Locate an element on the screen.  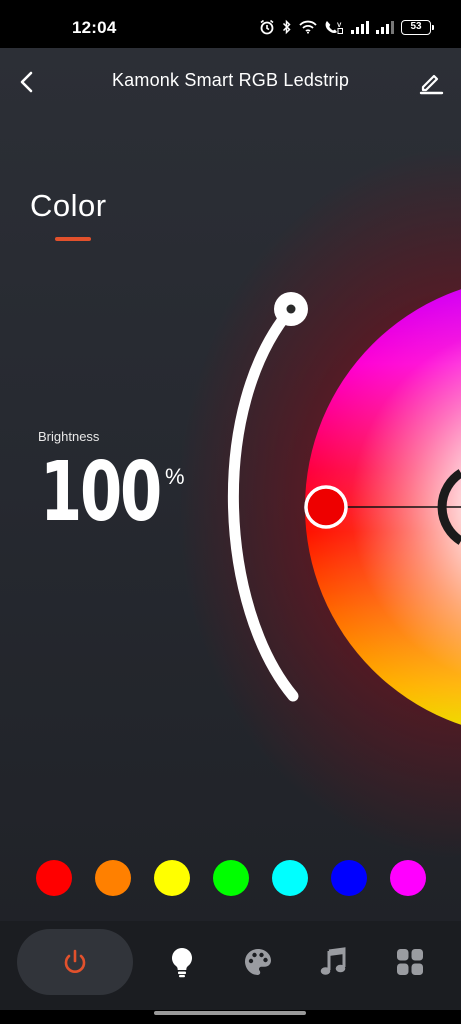
bulb-icon is located at coordinates (182, 963).